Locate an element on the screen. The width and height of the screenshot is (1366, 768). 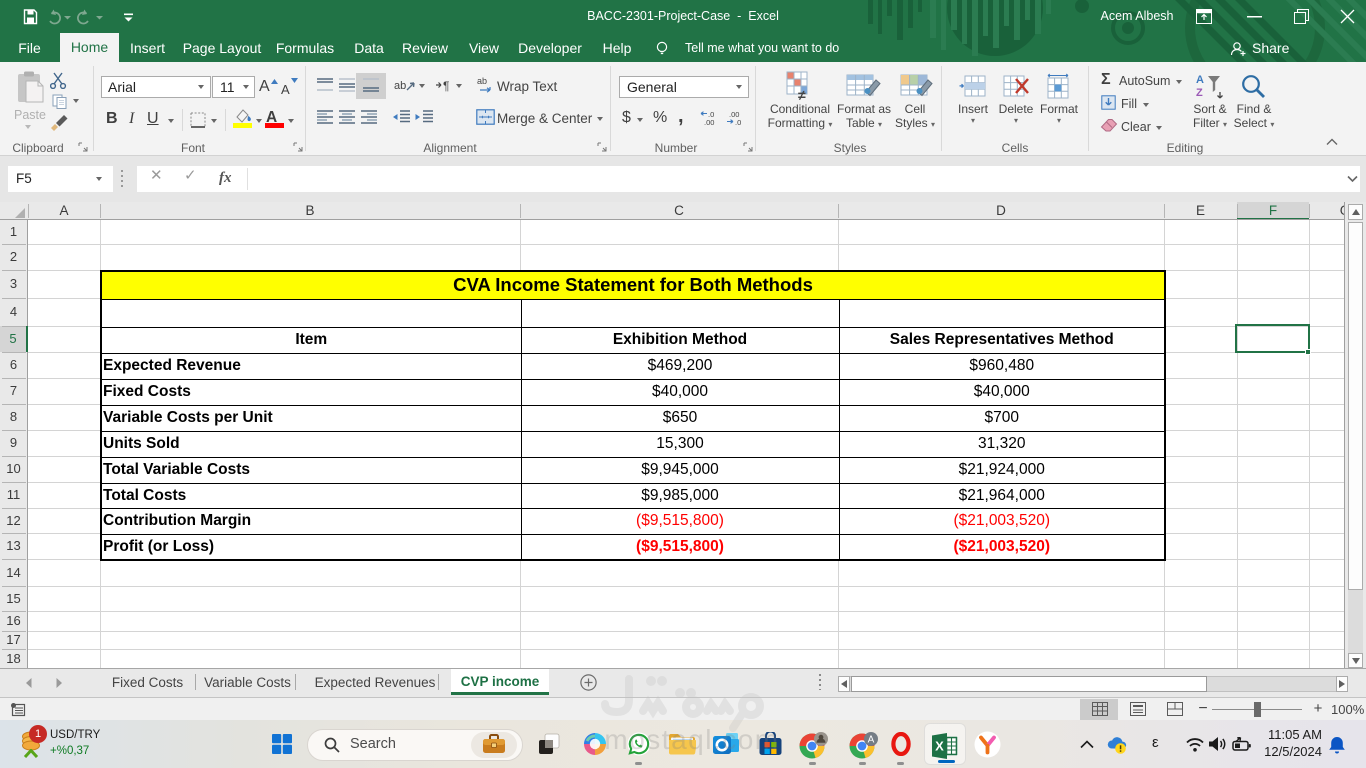
svg-text: .0 is located at coordinates (738, 122).